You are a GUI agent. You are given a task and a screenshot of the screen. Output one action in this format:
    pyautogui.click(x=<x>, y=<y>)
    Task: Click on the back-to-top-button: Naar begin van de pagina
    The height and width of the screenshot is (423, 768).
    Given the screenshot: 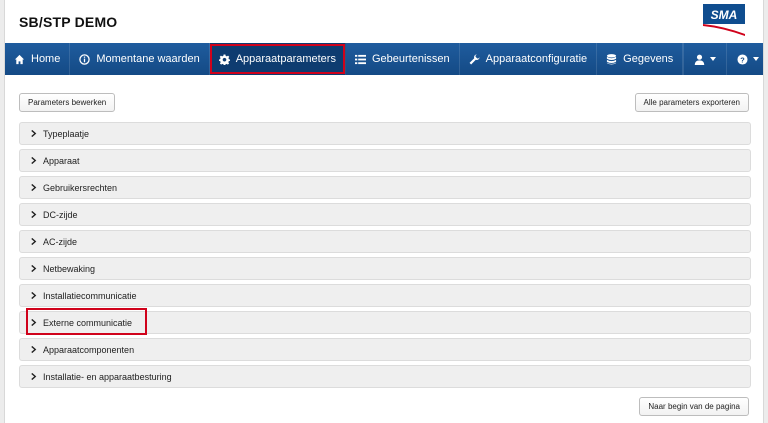 What is the action you would take?
    pyautogui.click(x=694, y=406)
    